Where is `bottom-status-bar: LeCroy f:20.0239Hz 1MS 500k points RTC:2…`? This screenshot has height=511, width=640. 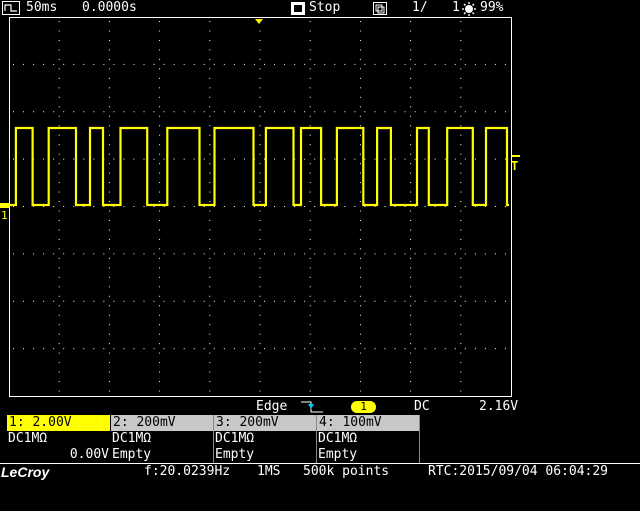 bottom-status-bar: LeCroy f:20.0239Hz 1MS 500k points RTC:2… is located at coordinates (320, 471).